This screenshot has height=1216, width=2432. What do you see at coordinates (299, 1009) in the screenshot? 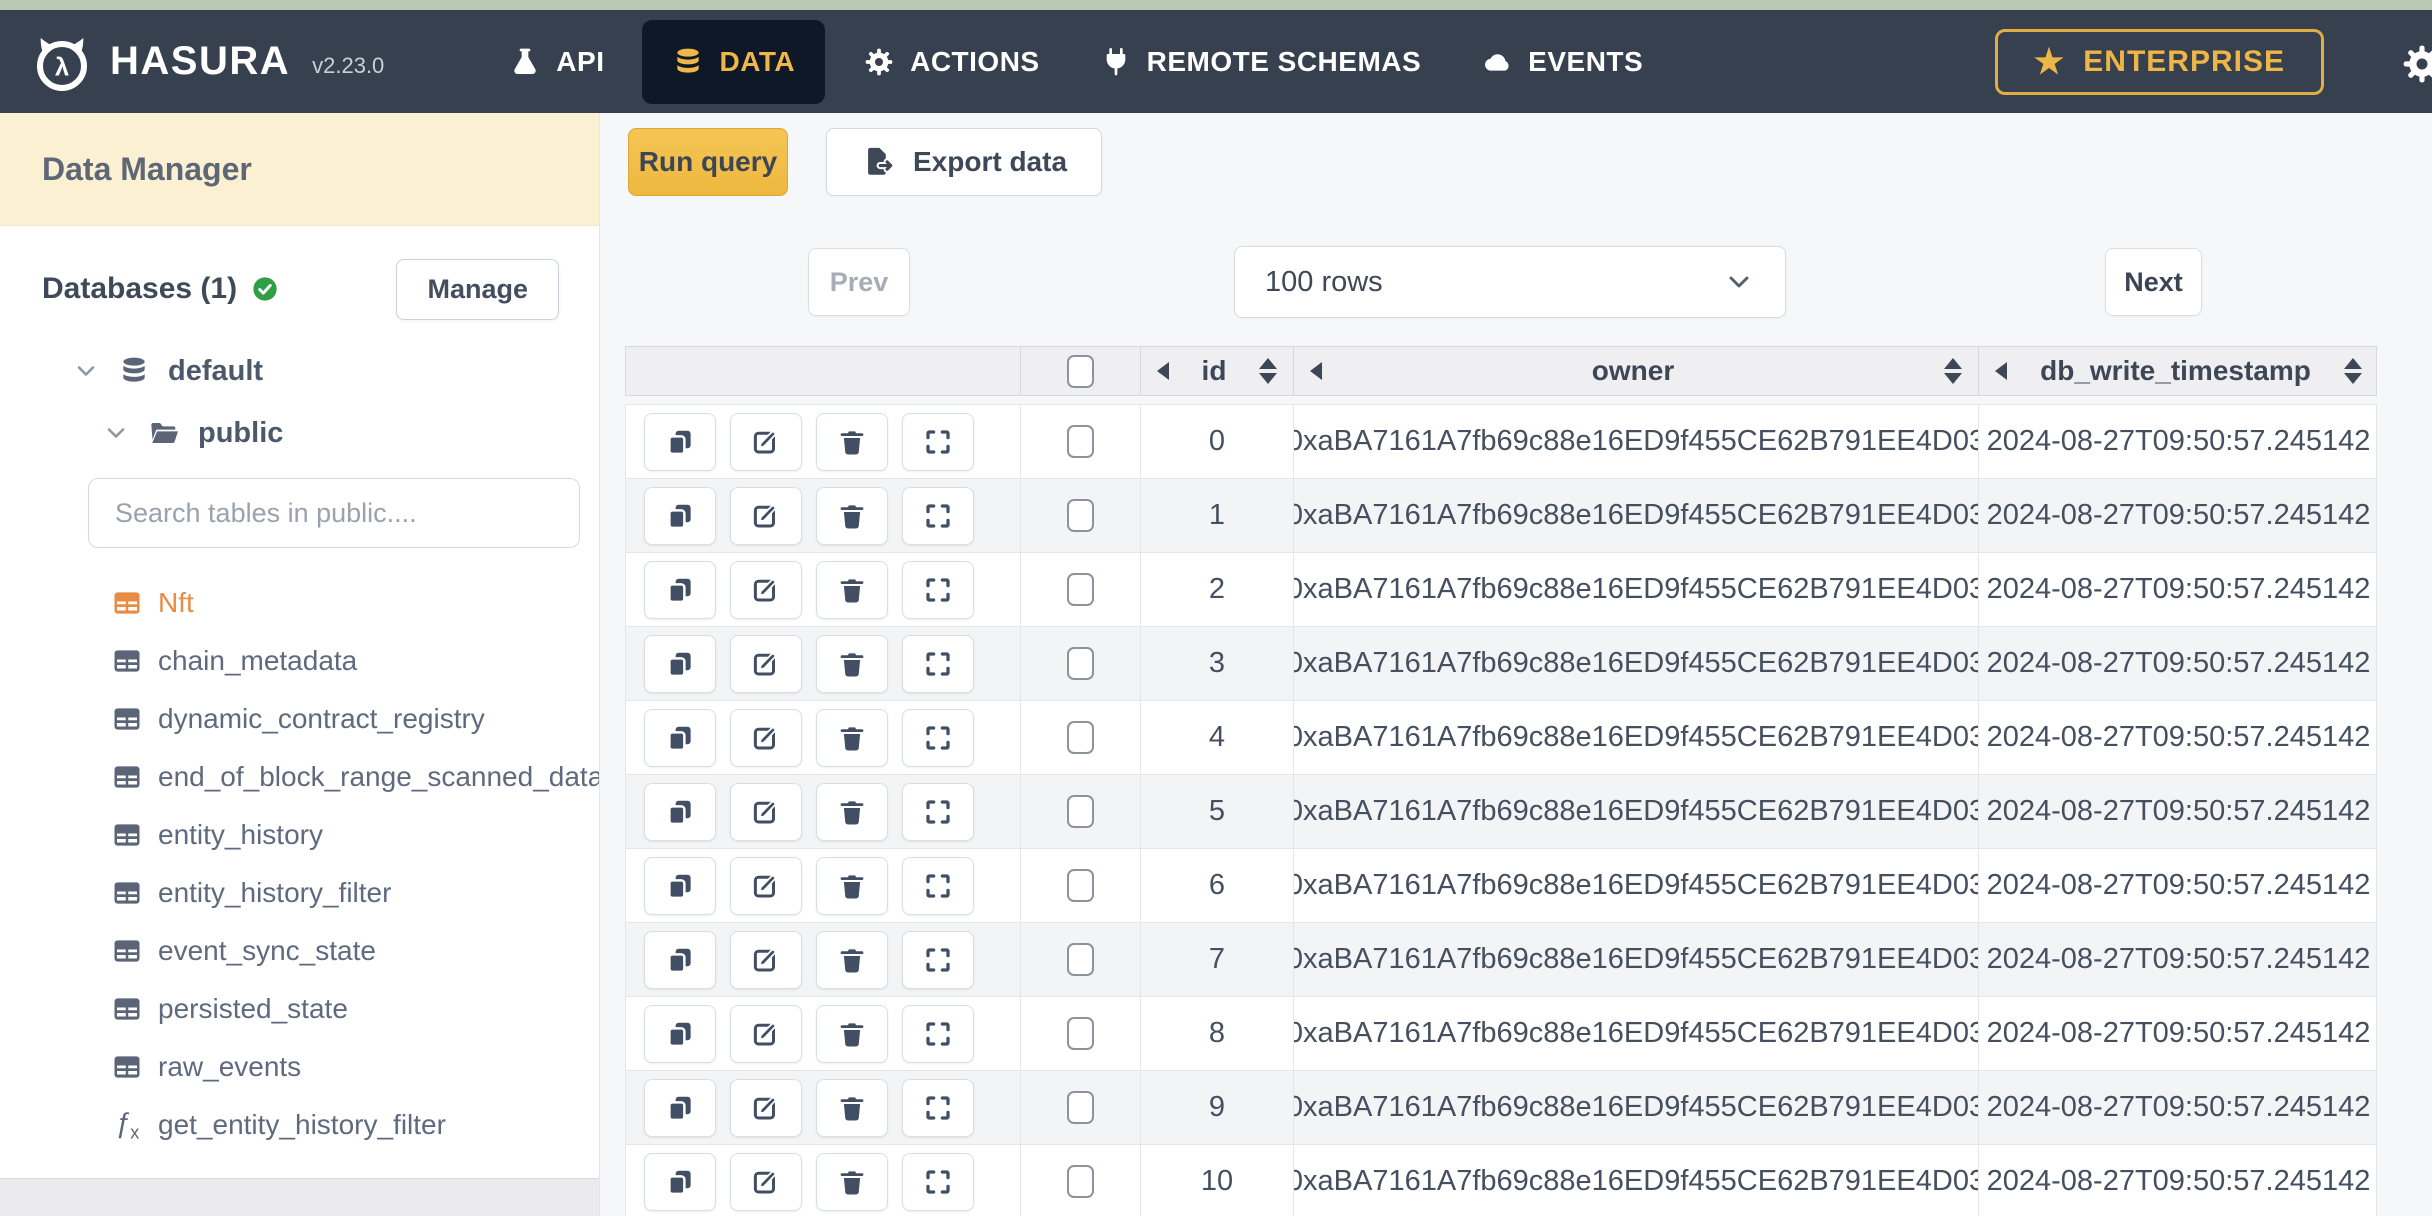
I see `sidebar-table-item: persisted_state` at bounding box center [299, 1009].